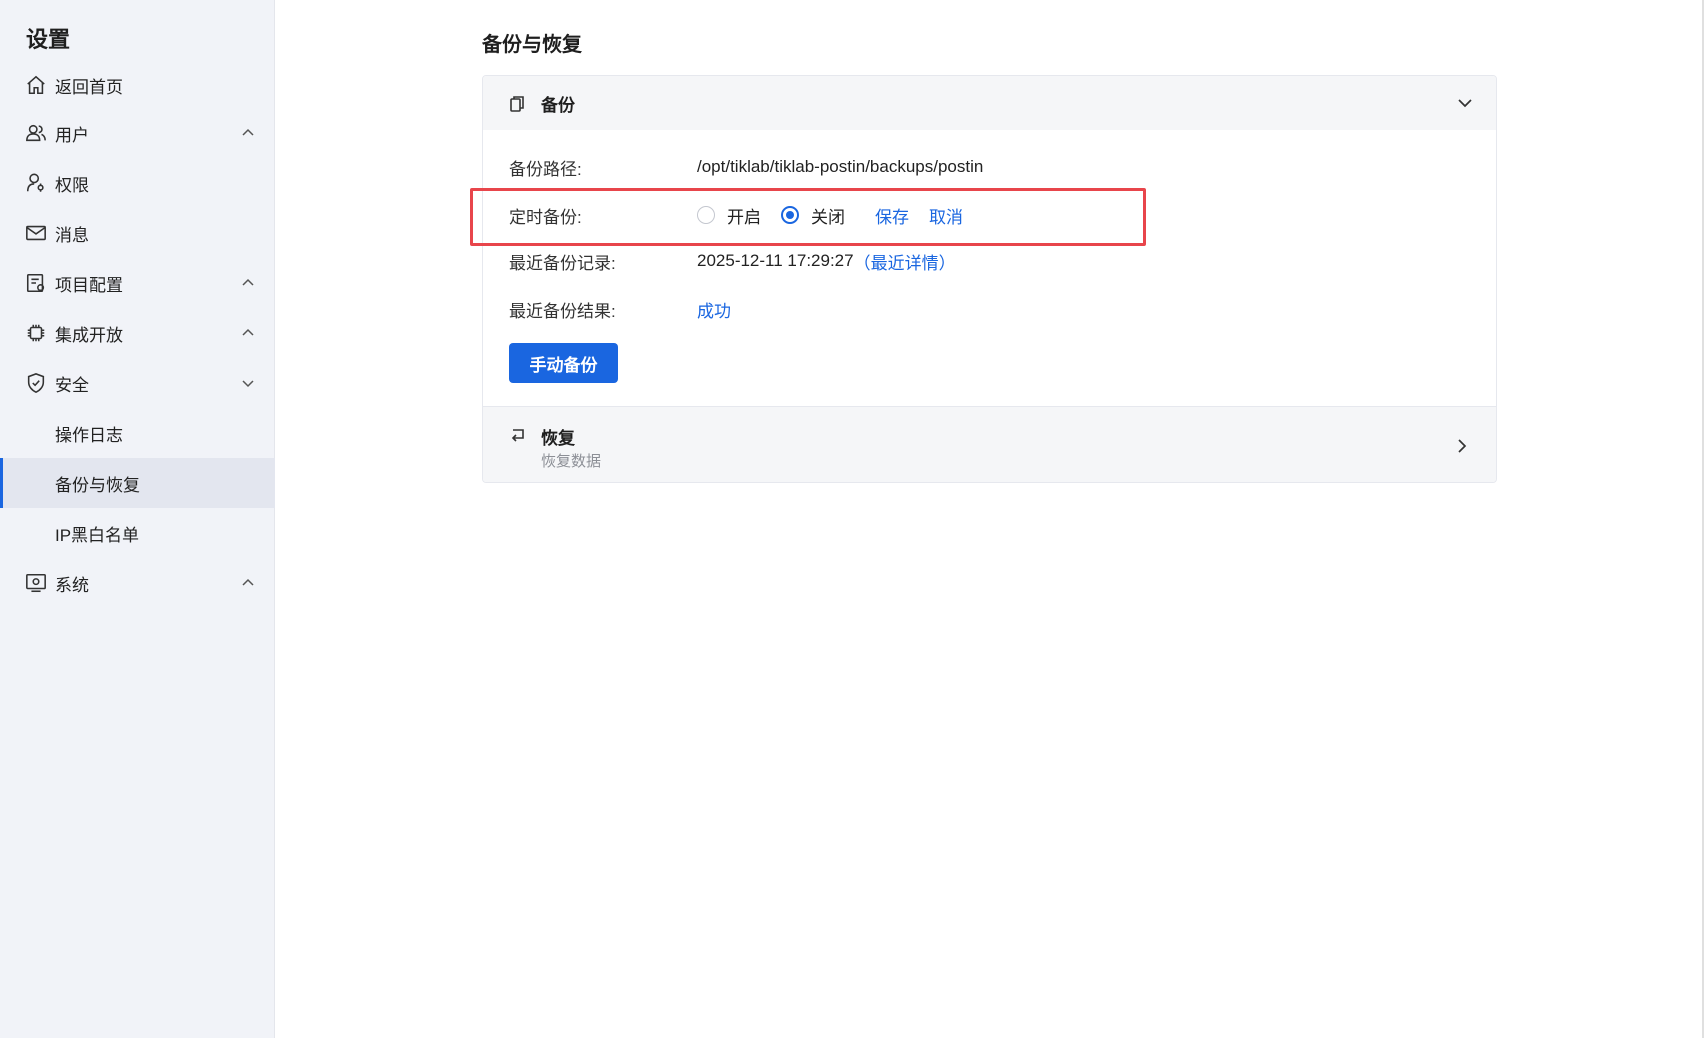  Describe the element at coordinates (89, 87) in the screenshot. I see `sidebar-item-label: 返回首页` at that location.